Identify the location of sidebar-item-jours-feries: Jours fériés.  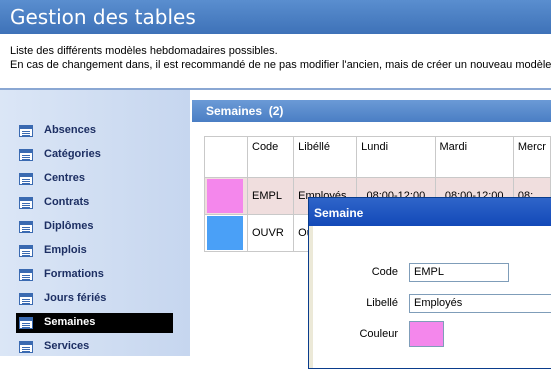
(94, 299).